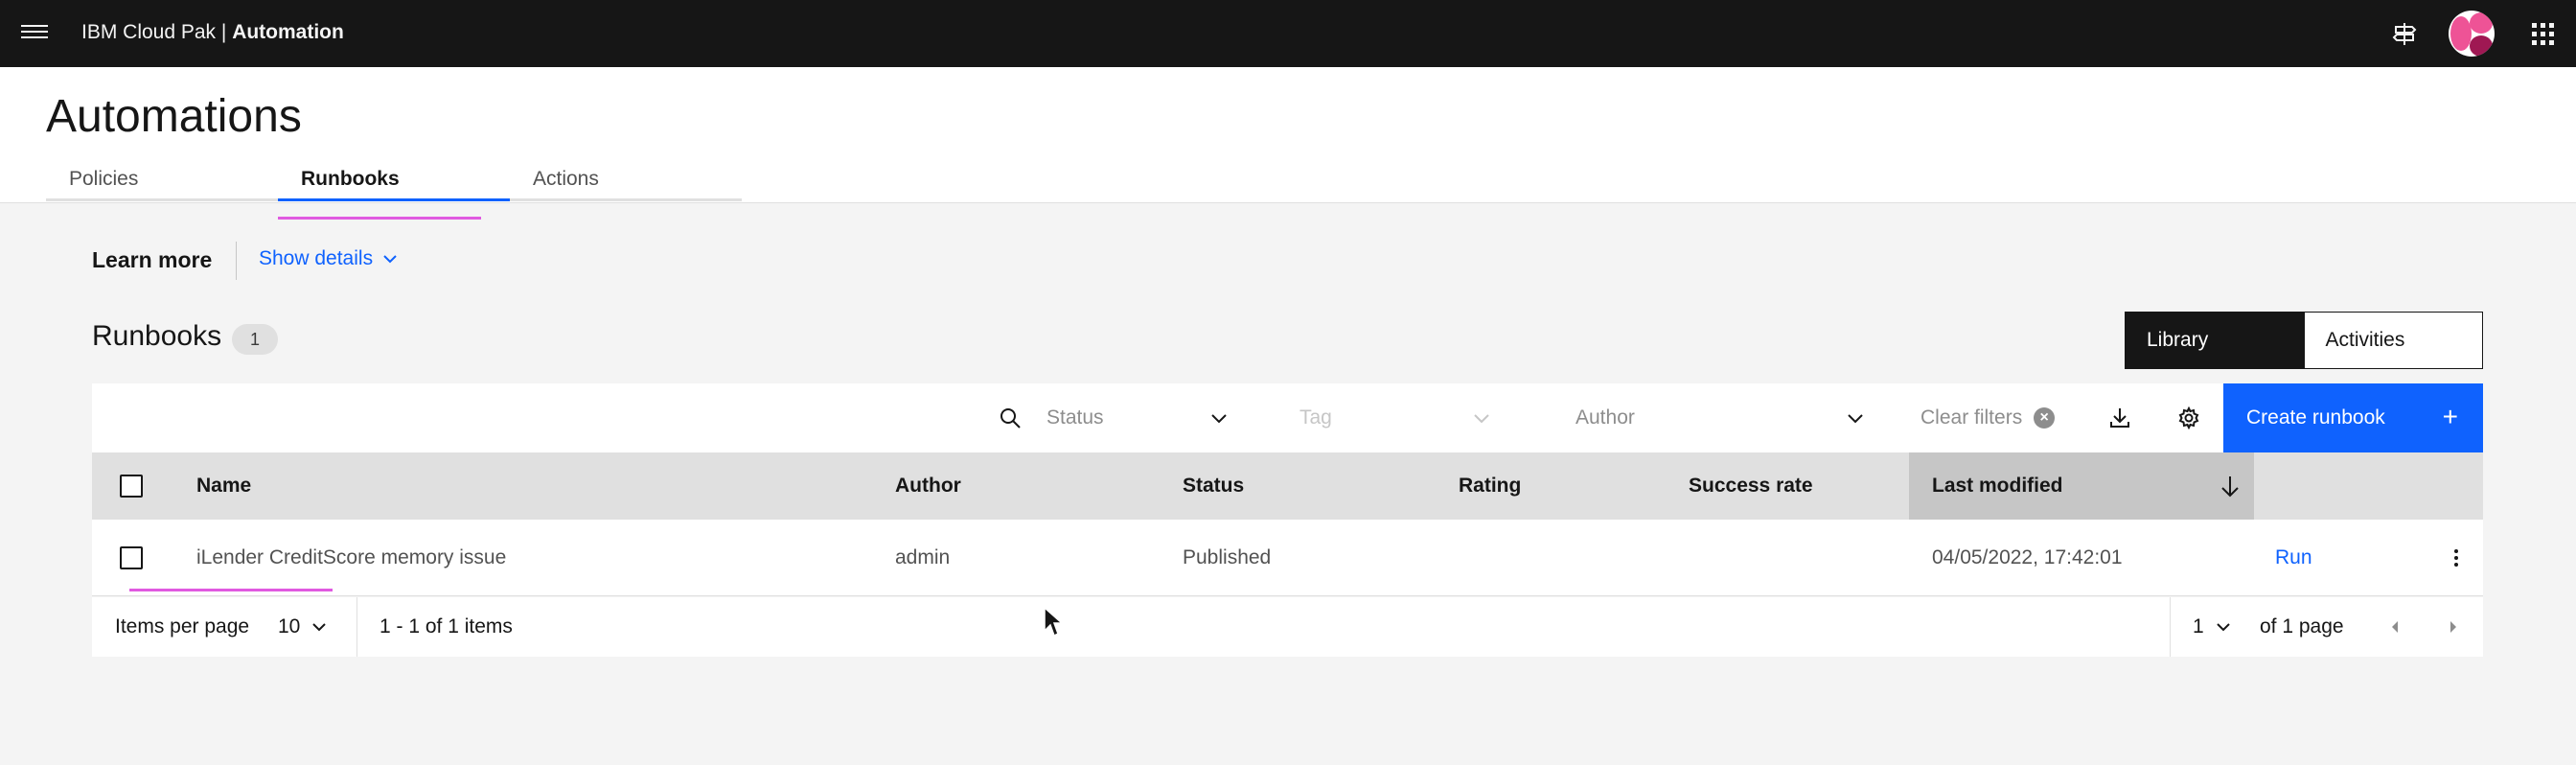  I want to click on tab-policies: Policies, so click(162, 180).